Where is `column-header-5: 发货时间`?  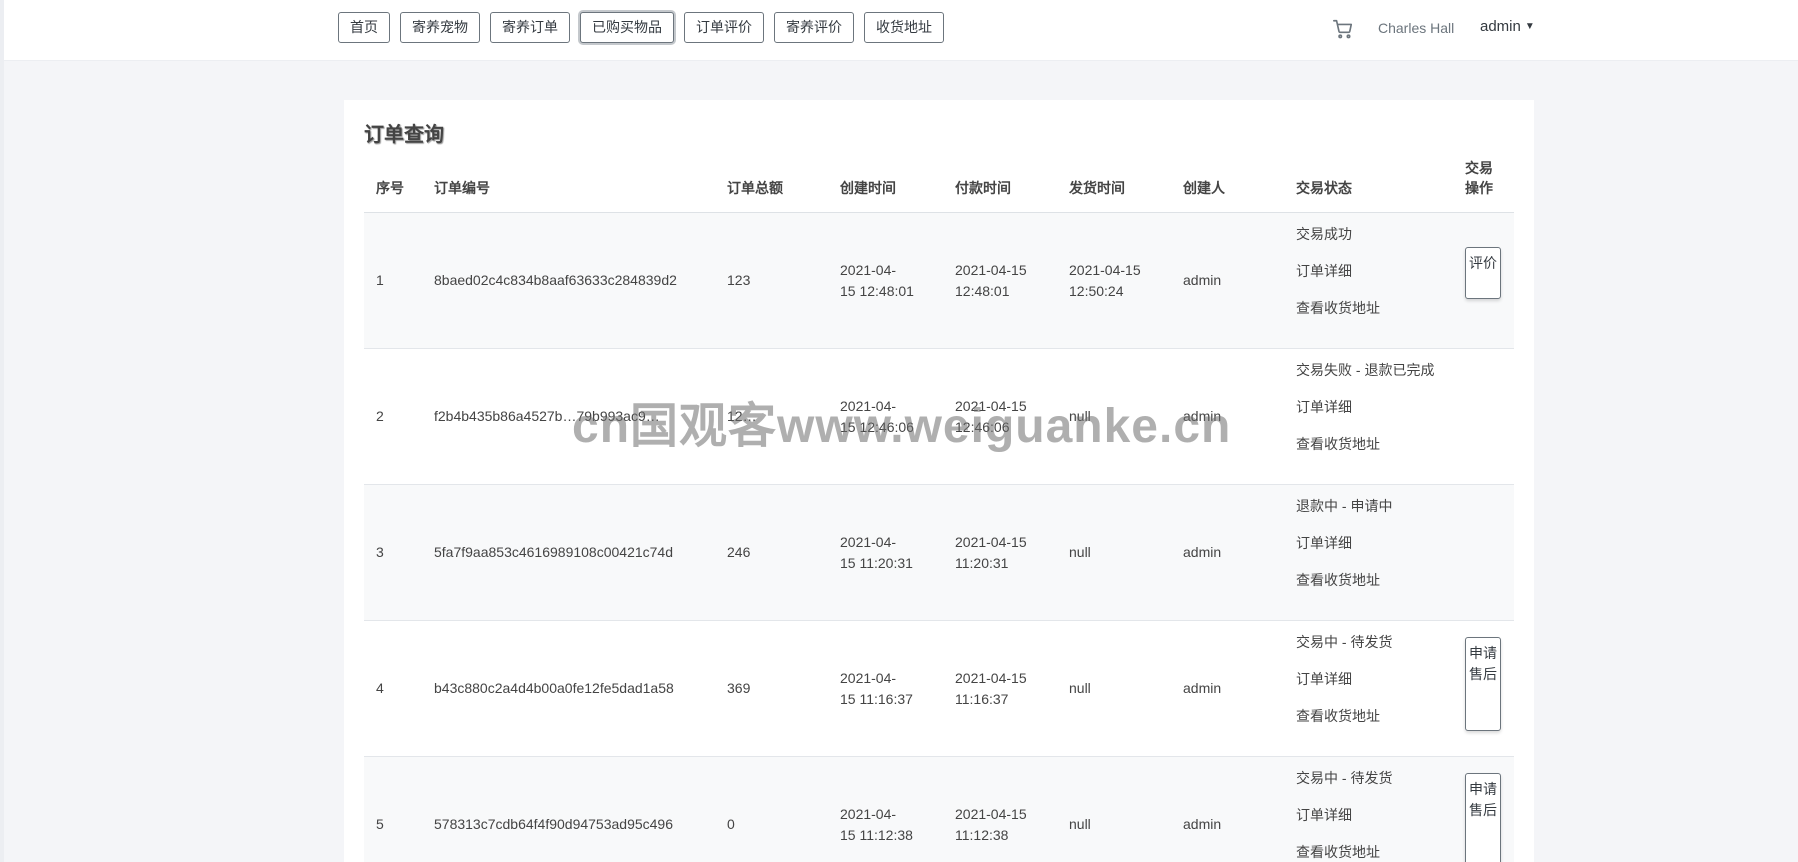
column-header-5: 发货时间 is located at coordinates (1097, 188).